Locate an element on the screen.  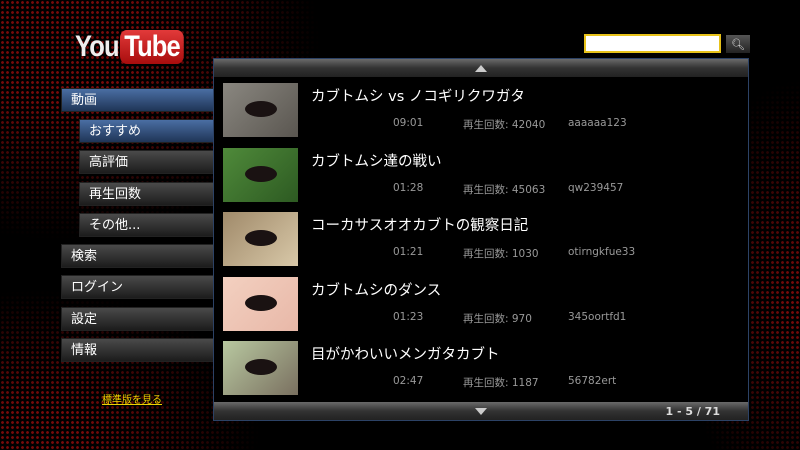
search-icon: 🔍︎ is located at coordinates (738, 44).